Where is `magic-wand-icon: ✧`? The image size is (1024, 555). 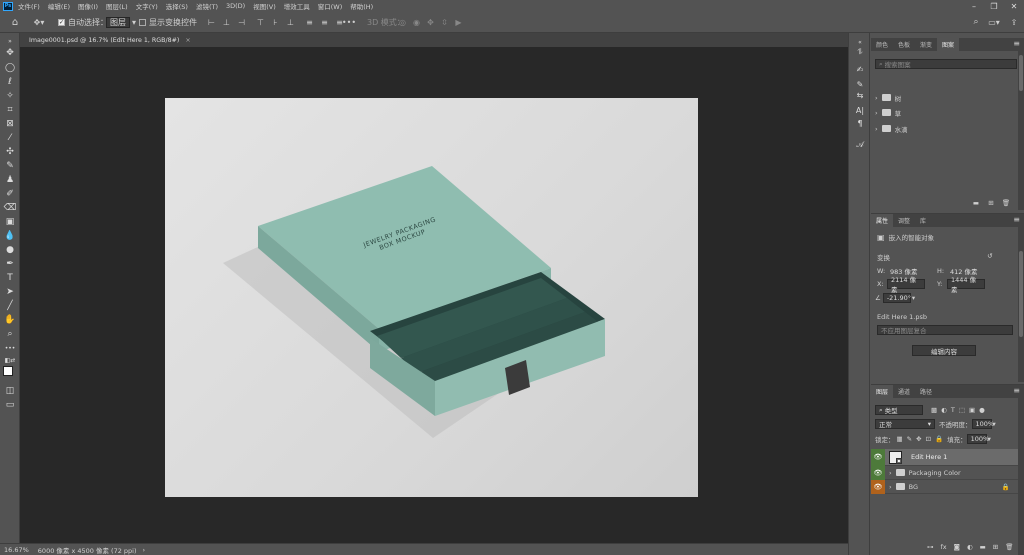 magic-wand-icon: ✧ is located at coordinates (10, 96).